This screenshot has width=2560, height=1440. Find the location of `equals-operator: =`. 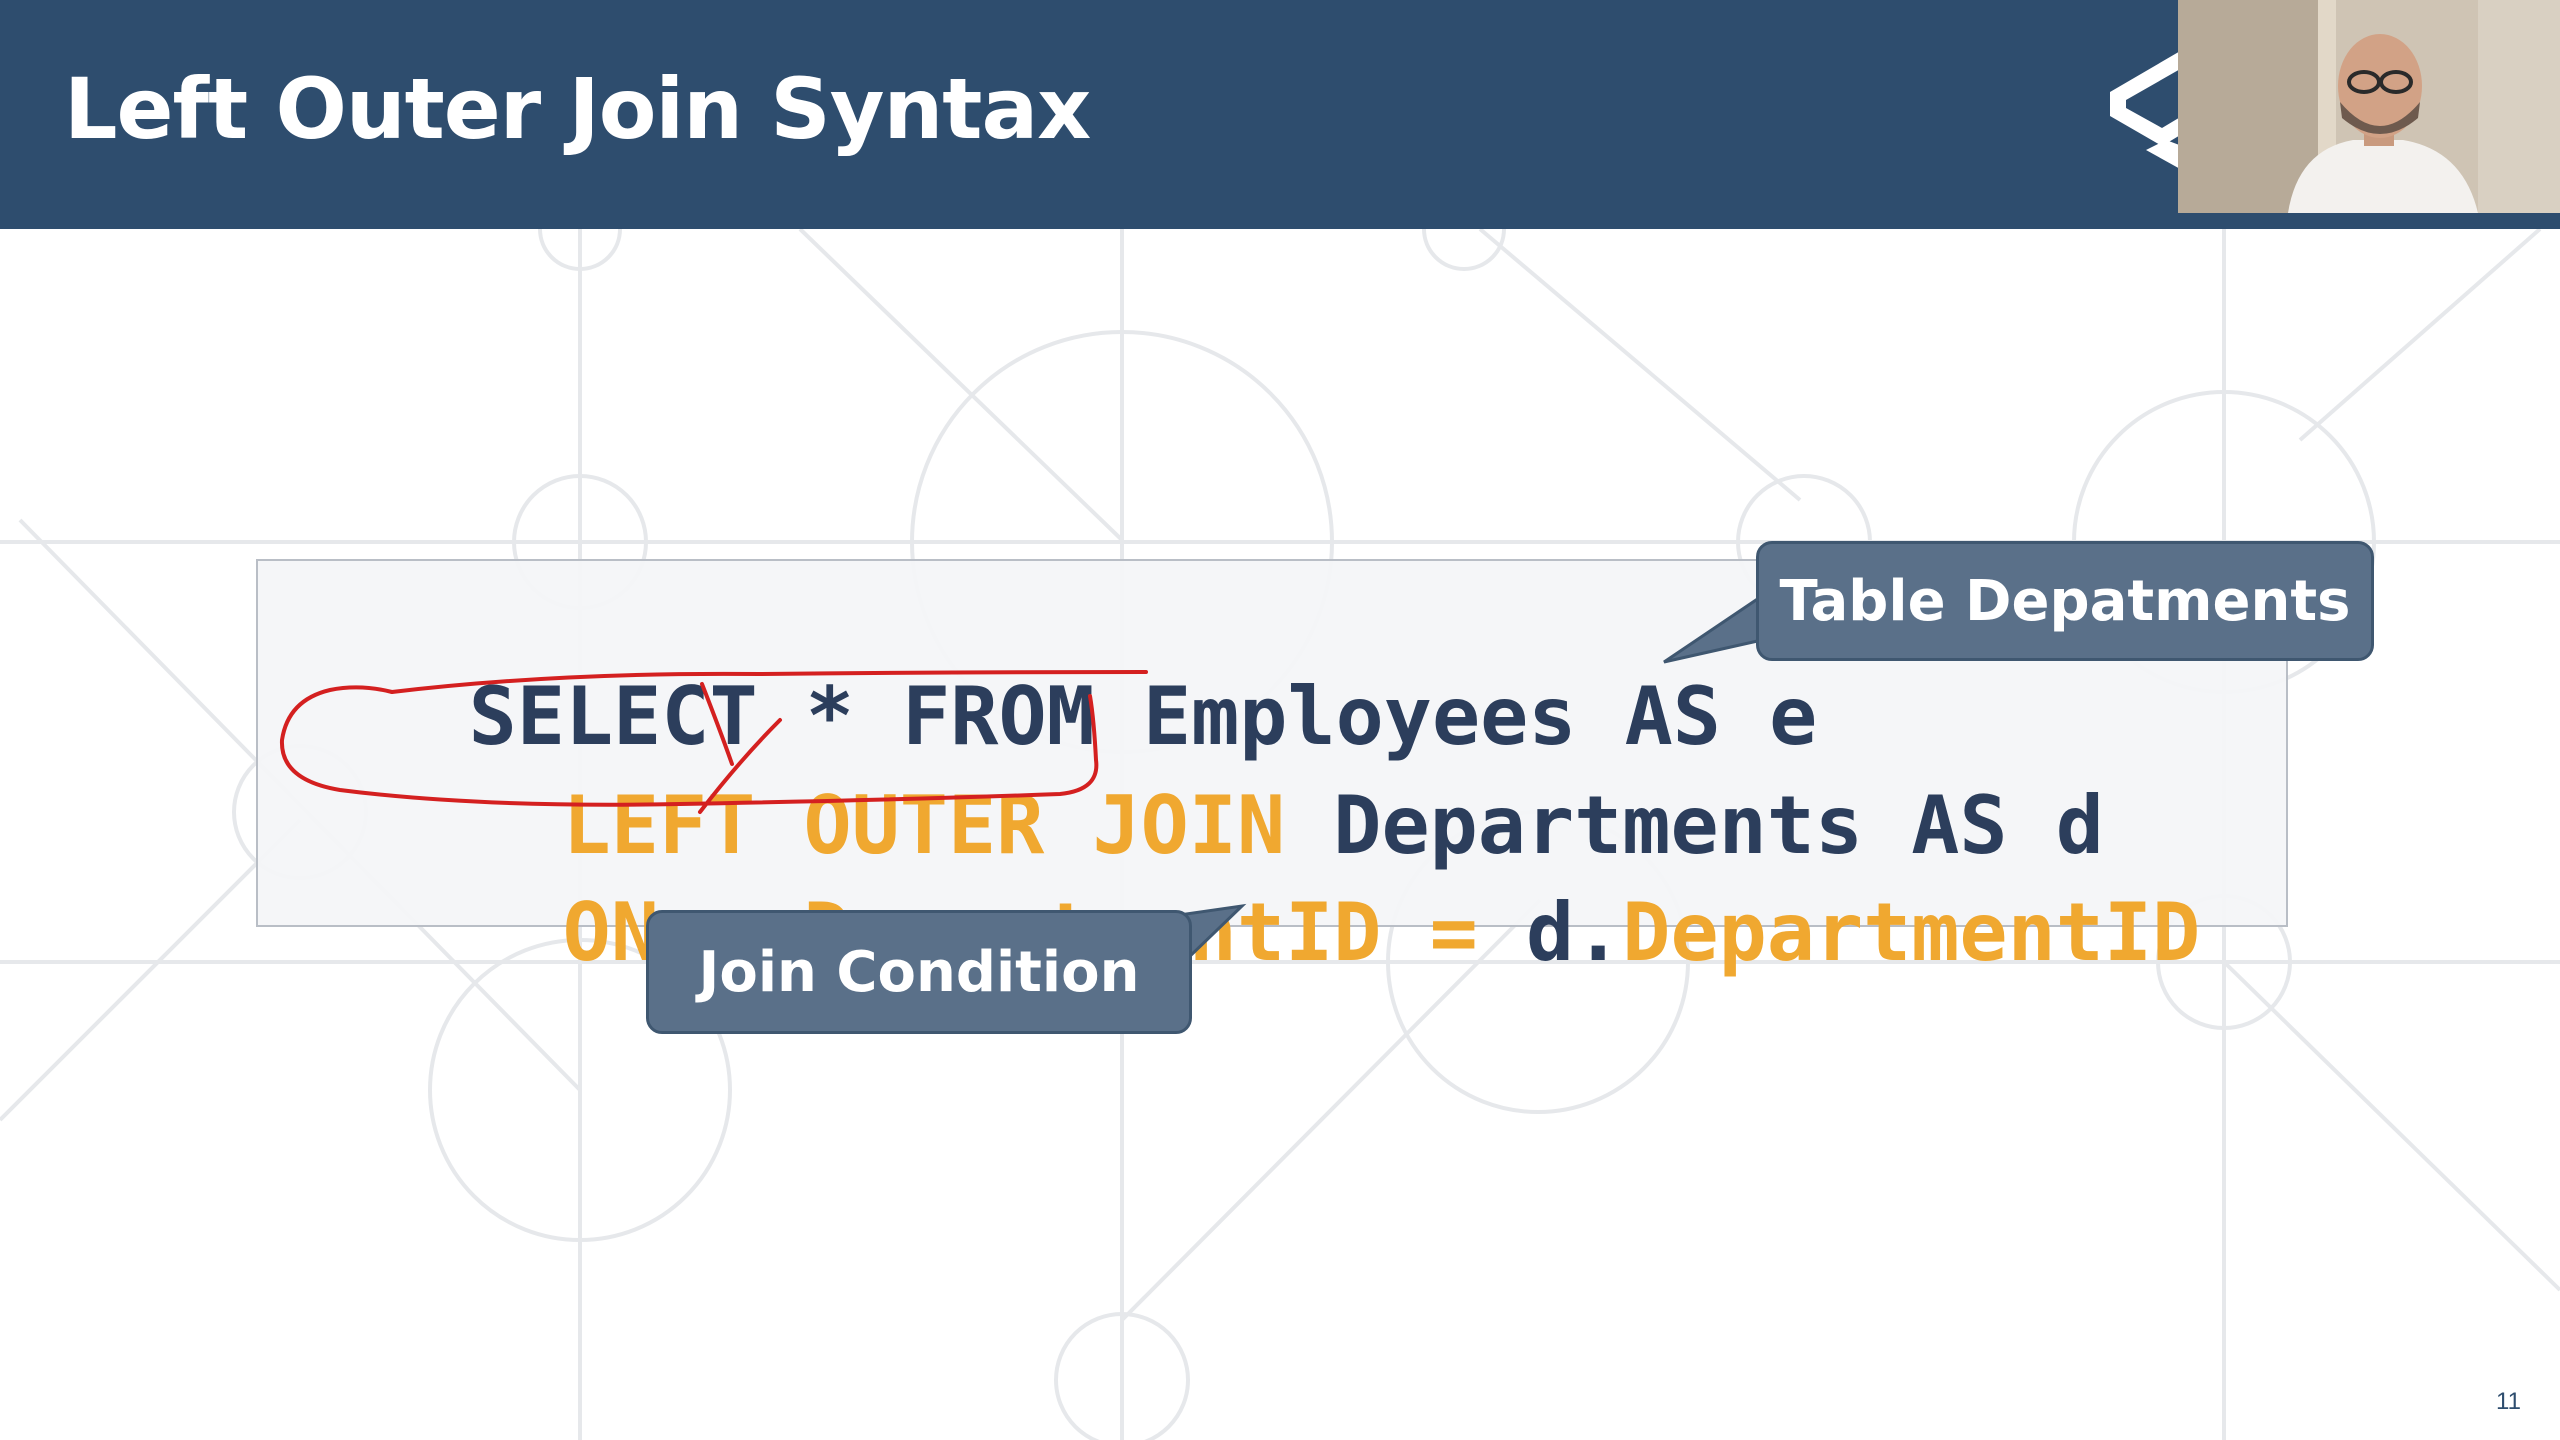

equals-operator: = is located at coordinates (1453, 932).